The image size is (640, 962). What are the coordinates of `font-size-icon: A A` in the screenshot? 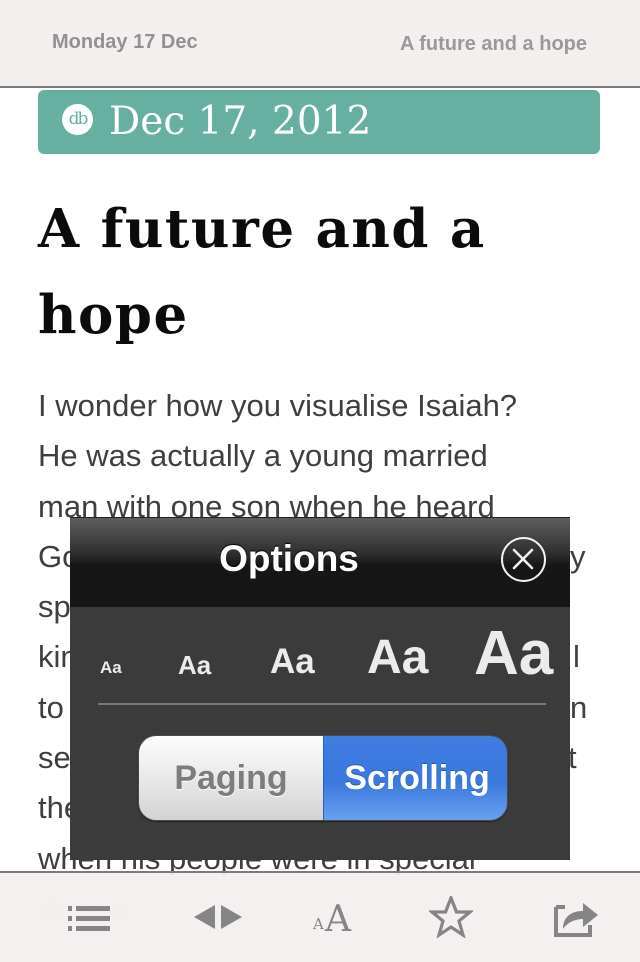 It's located at (332, 918).